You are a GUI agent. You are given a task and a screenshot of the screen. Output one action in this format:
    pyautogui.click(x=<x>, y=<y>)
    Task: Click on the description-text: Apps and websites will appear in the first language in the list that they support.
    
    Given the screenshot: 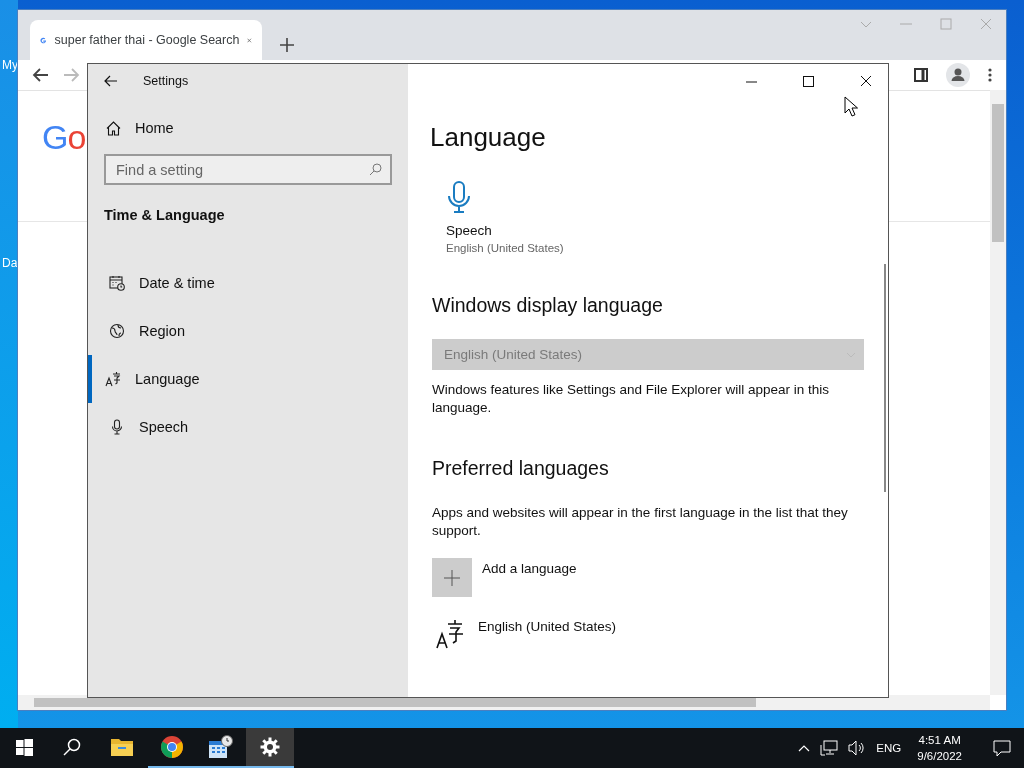 What is the action you would take?
    pyautogui.click(x=640, y=522)
    